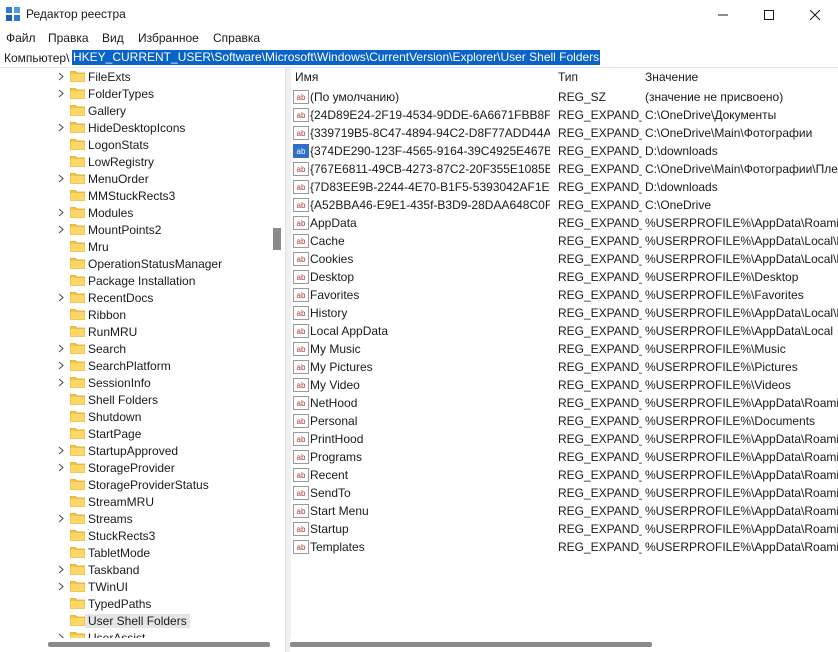 This screenshot has height=652, width=838. I want to click on tree-item-label: OperationStatusManager, so click(155, 264).